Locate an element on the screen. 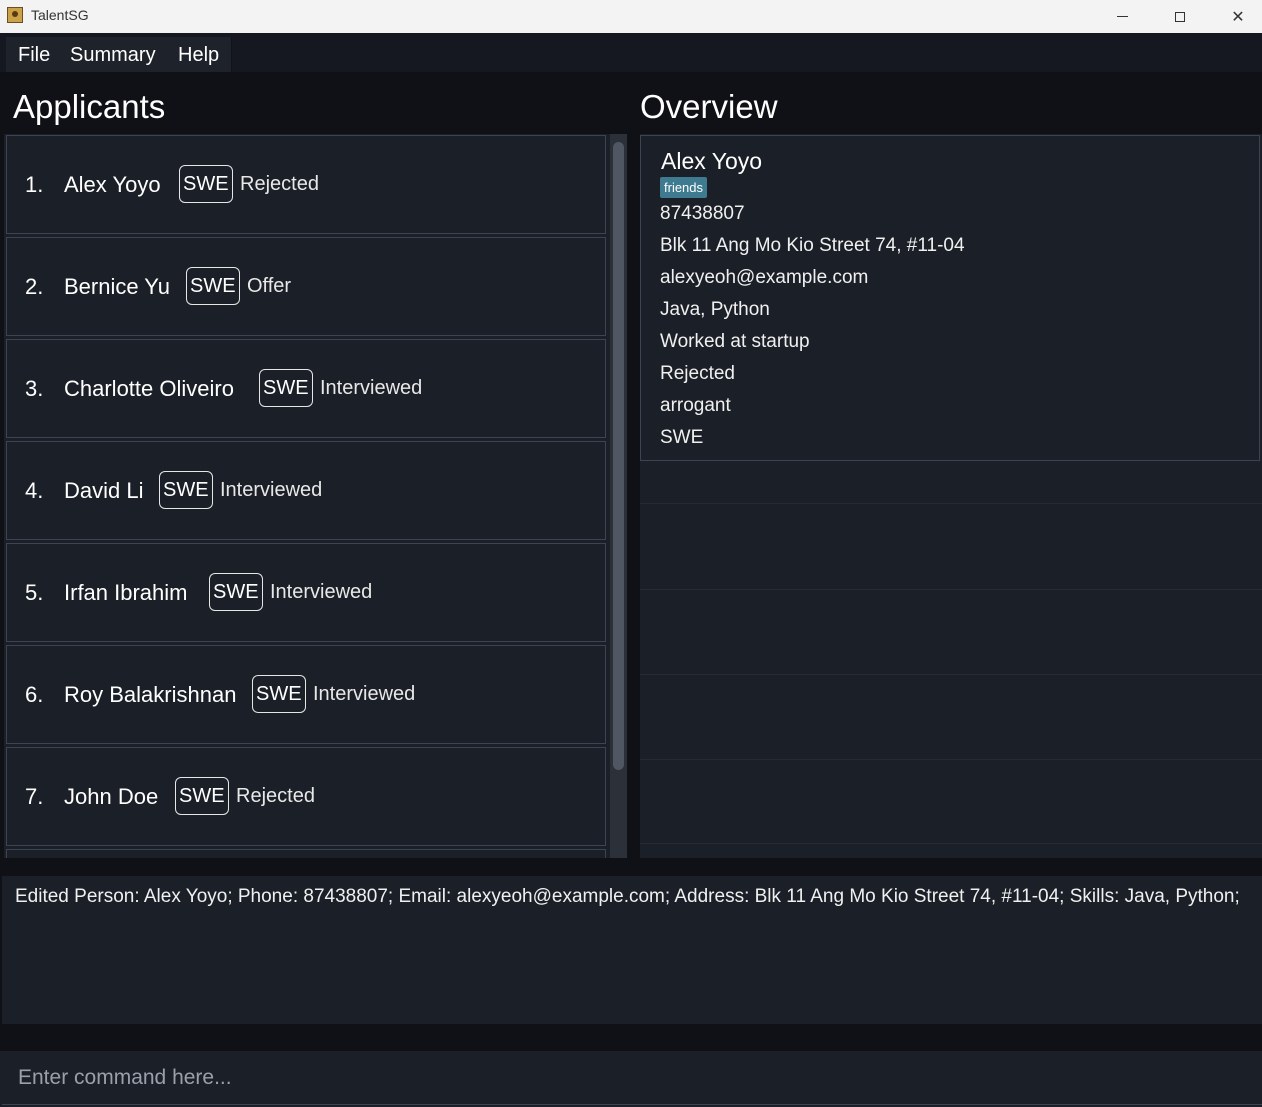  minimize-icon is located at coordinates (1122, 16).